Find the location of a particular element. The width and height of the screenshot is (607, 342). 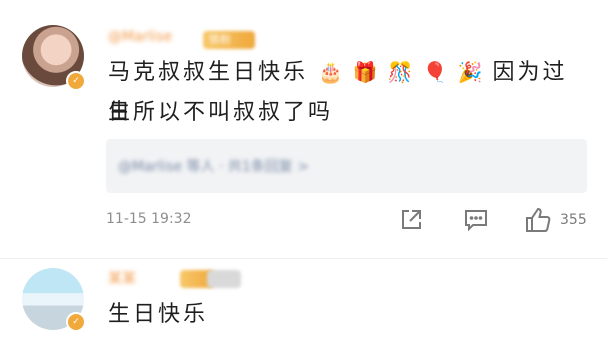

reply-preview: @Marlise 等人 · 共1条回复 > is located at coordinates (346, 166).